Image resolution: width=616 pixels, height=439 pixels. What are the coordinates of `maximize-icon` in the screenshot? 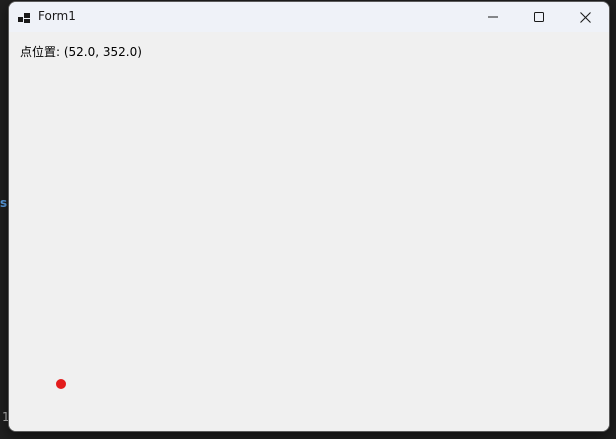 It's located at (539, 17).